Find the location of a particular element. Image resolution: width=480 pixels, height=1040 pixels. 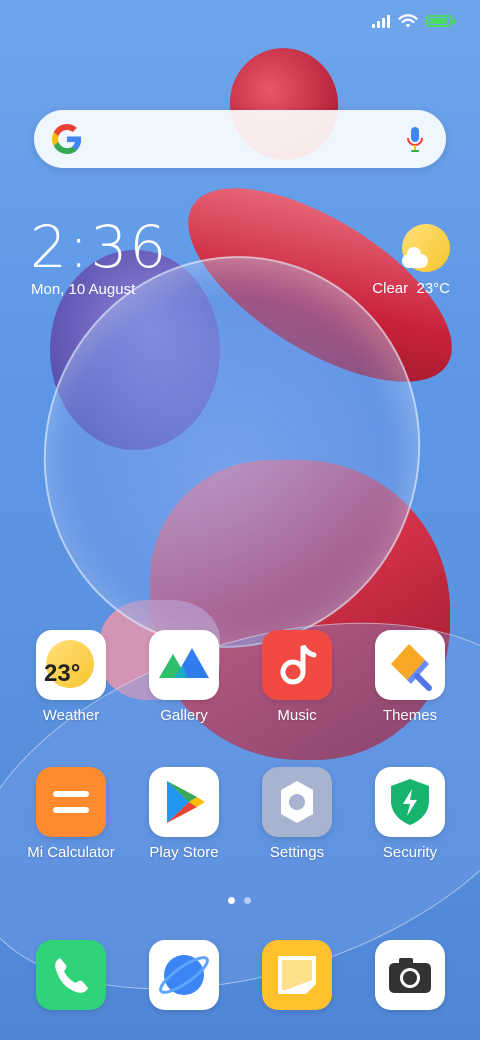

dock-phone is located at coordinates (71, 975).